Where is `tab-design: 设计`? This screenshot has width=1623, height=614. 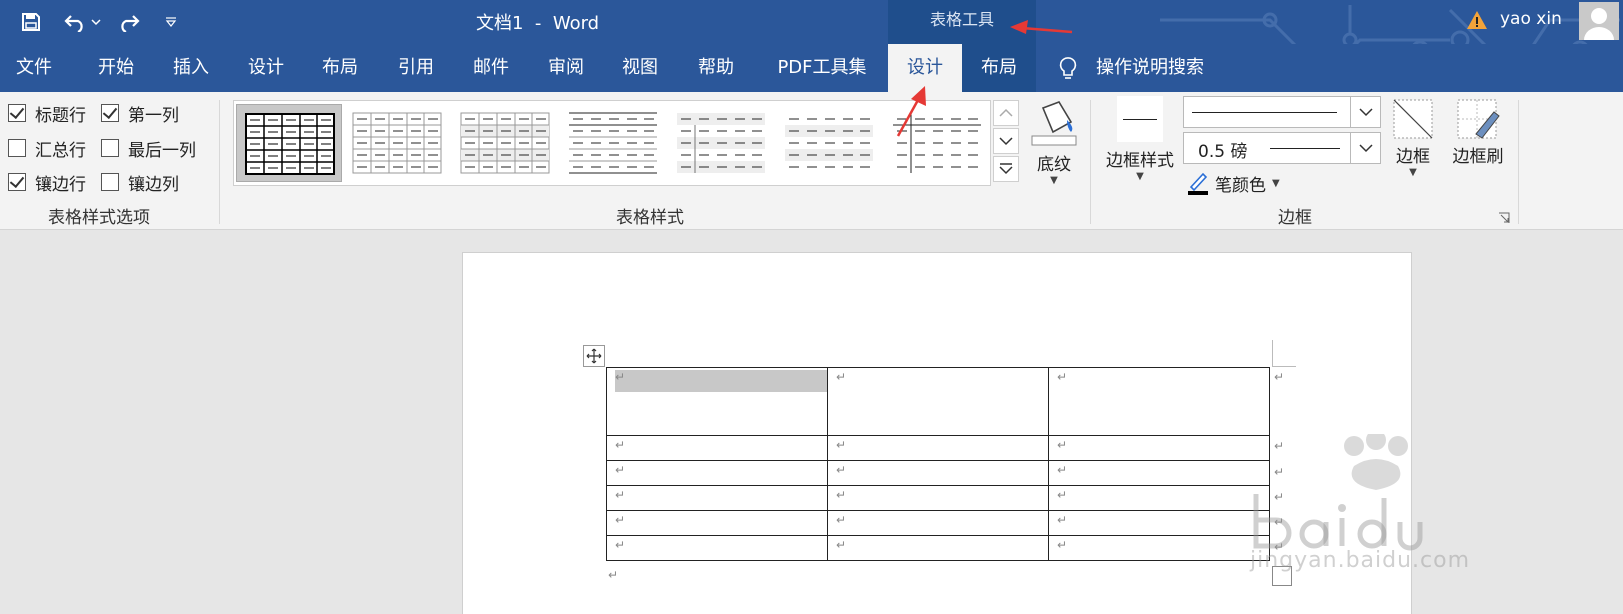
tab-design: 设计 is located at coordinates (266, 68).